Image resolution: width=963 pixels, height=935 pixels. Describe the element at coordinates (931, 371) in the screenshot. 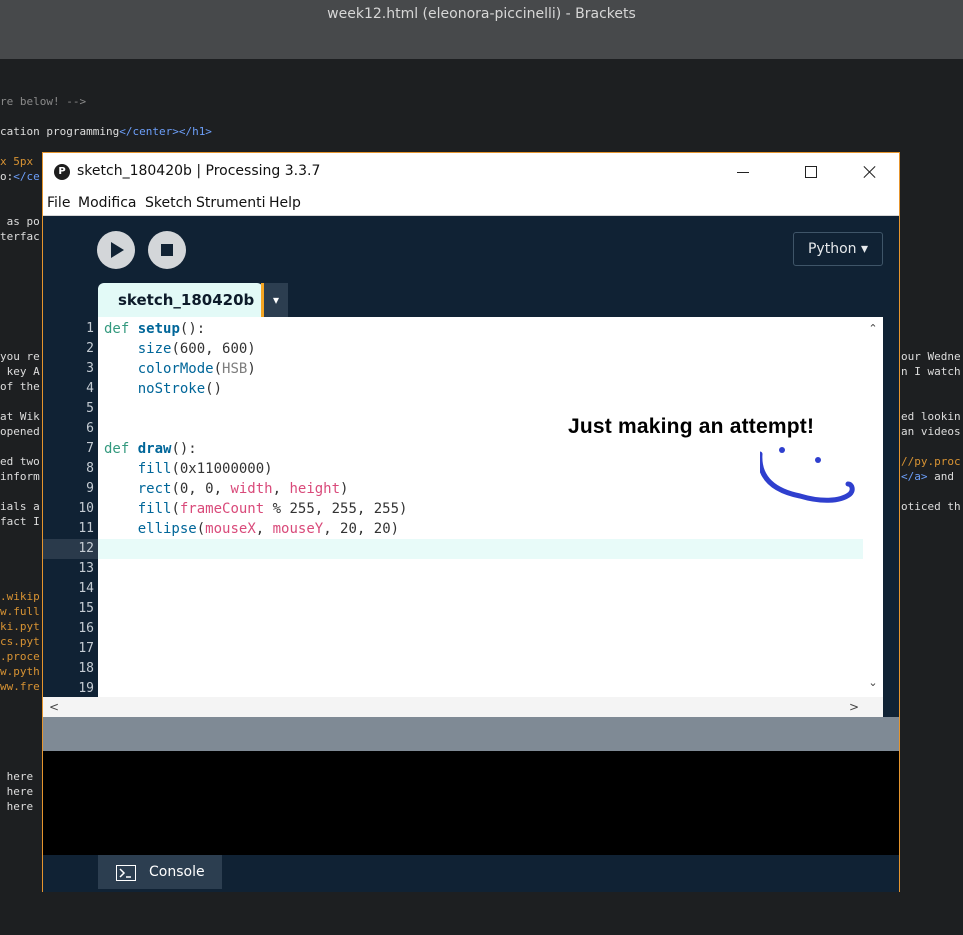

I see `code-fragment: n I watch` at that location.